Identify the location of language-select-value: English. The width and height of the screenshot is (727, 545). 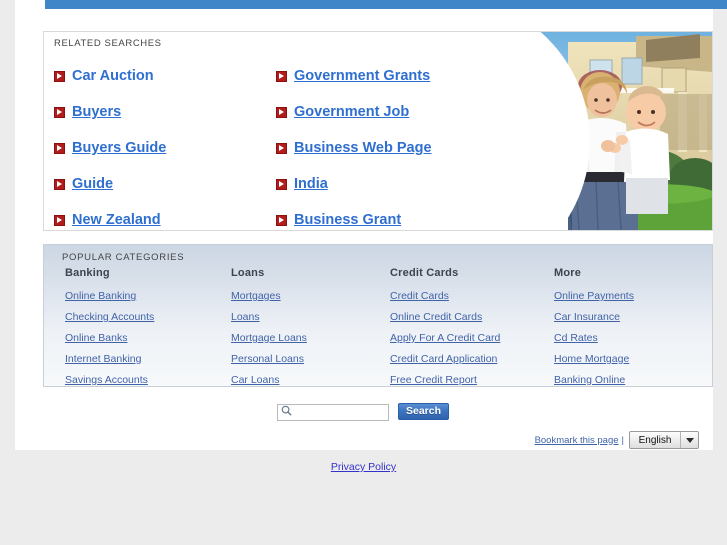
(655, 440).